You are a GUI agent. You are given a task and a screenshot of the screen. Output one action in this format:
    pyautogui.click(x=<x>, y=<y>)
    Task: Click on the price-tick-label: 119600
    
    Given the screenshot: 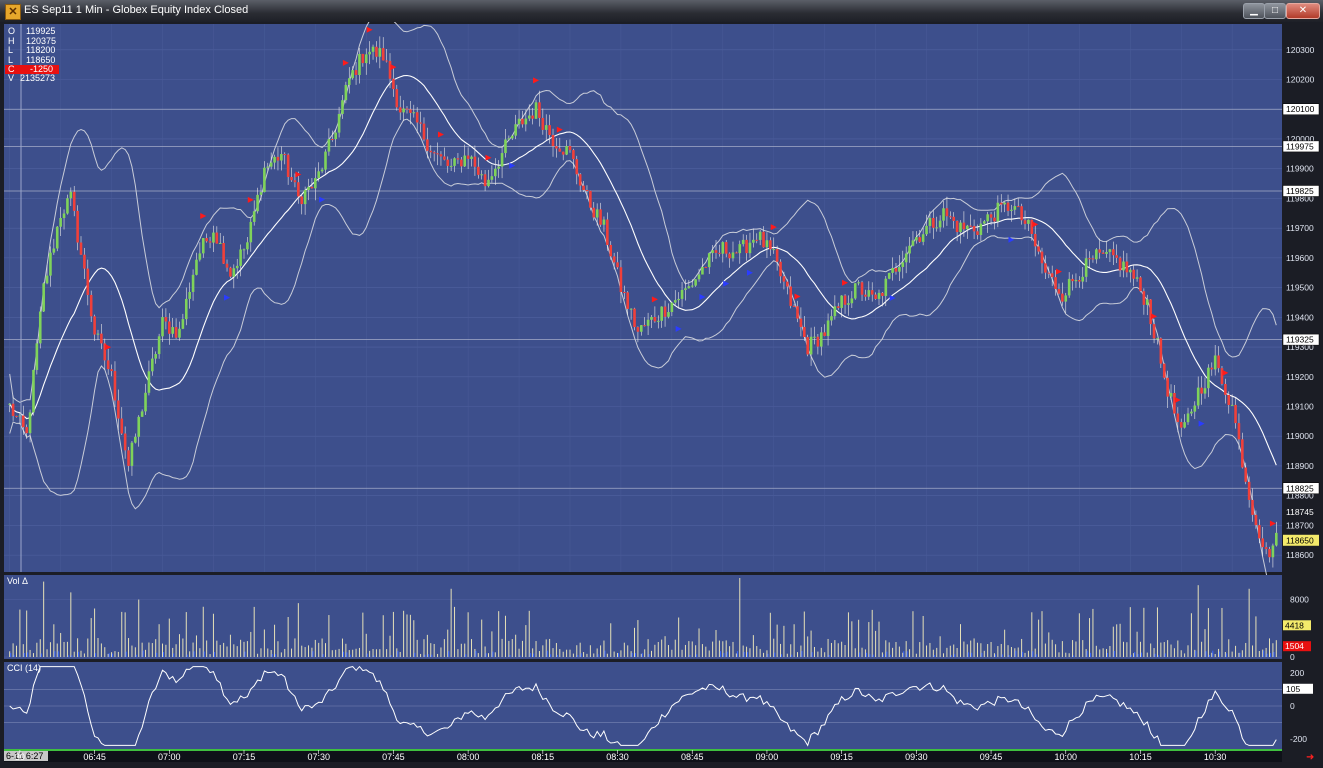 What is the action you would take?
    pyautogui.click(x=1300, y=258)
    